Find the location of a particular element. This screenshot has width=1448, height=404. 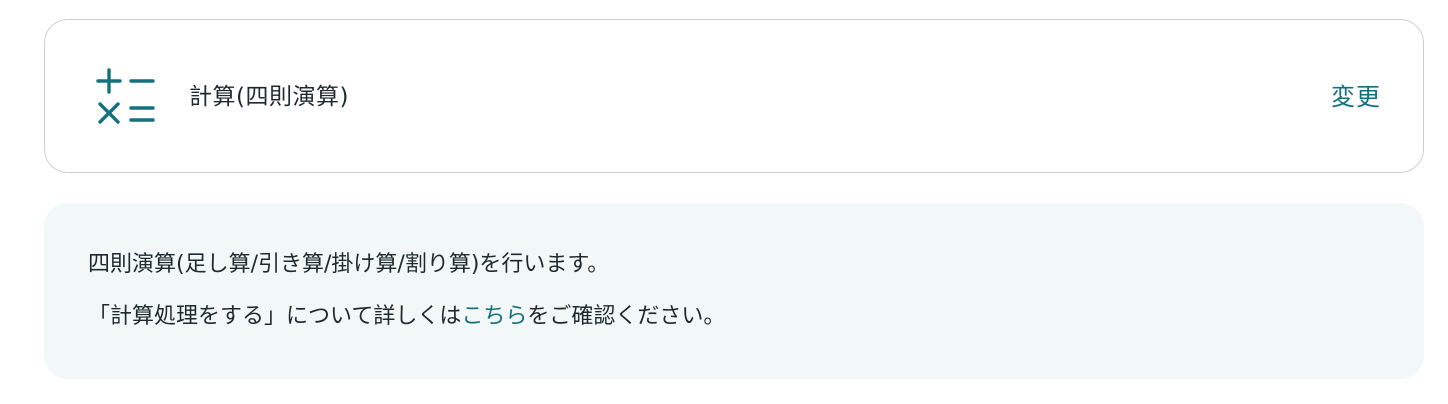

calculator-four-operations-icon is located at coordinates (126, 97).